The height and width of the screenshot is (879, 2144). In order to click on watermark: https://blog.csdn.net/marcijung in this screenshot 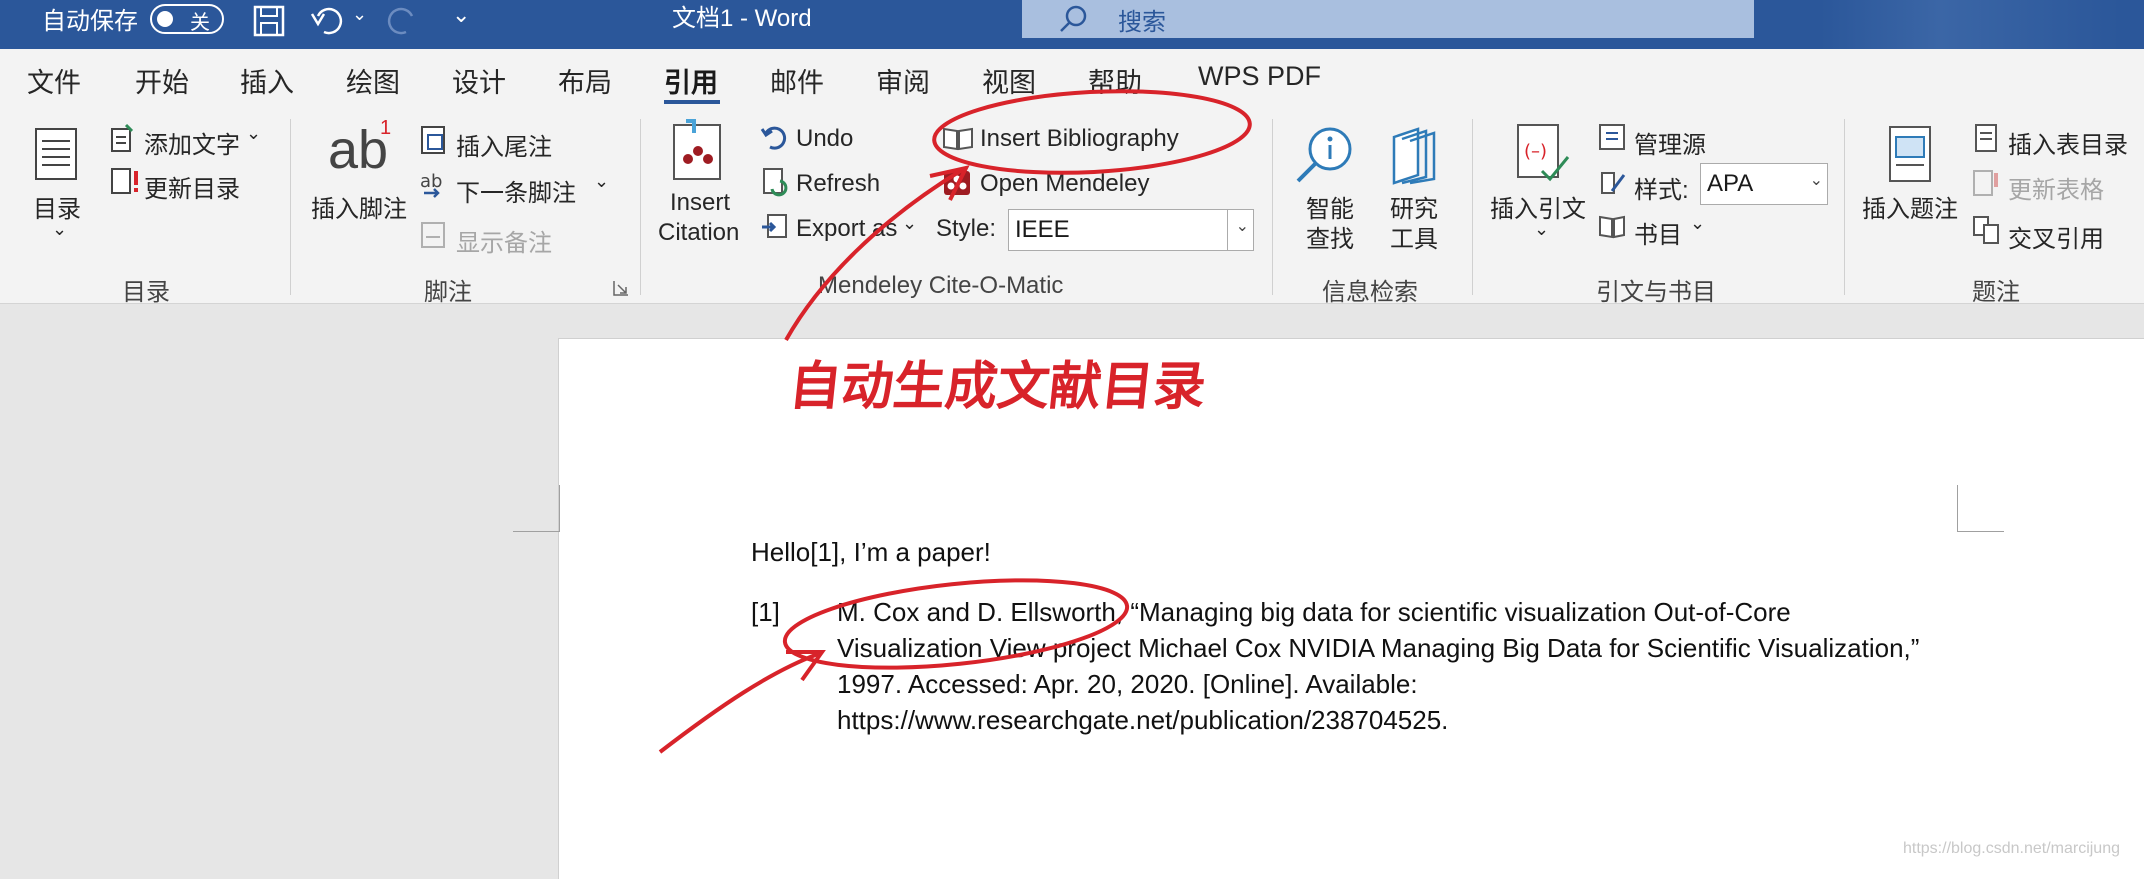, I will do `click(2011, 848)`.